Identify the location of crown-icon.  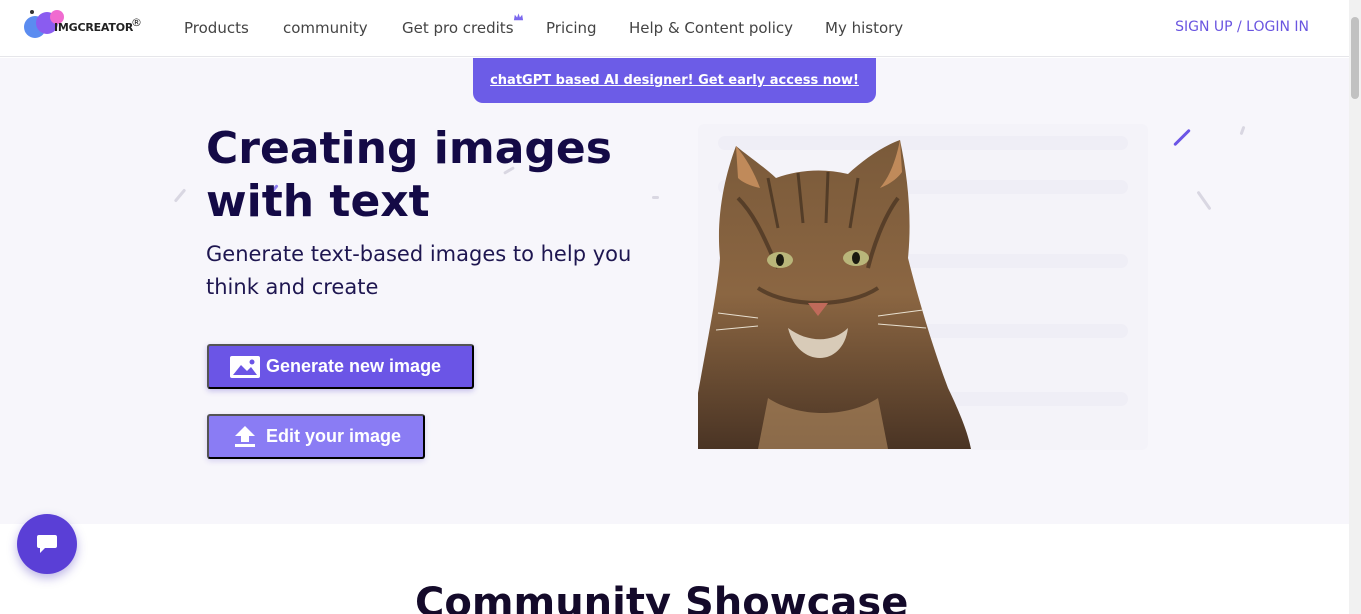
(518, 17).